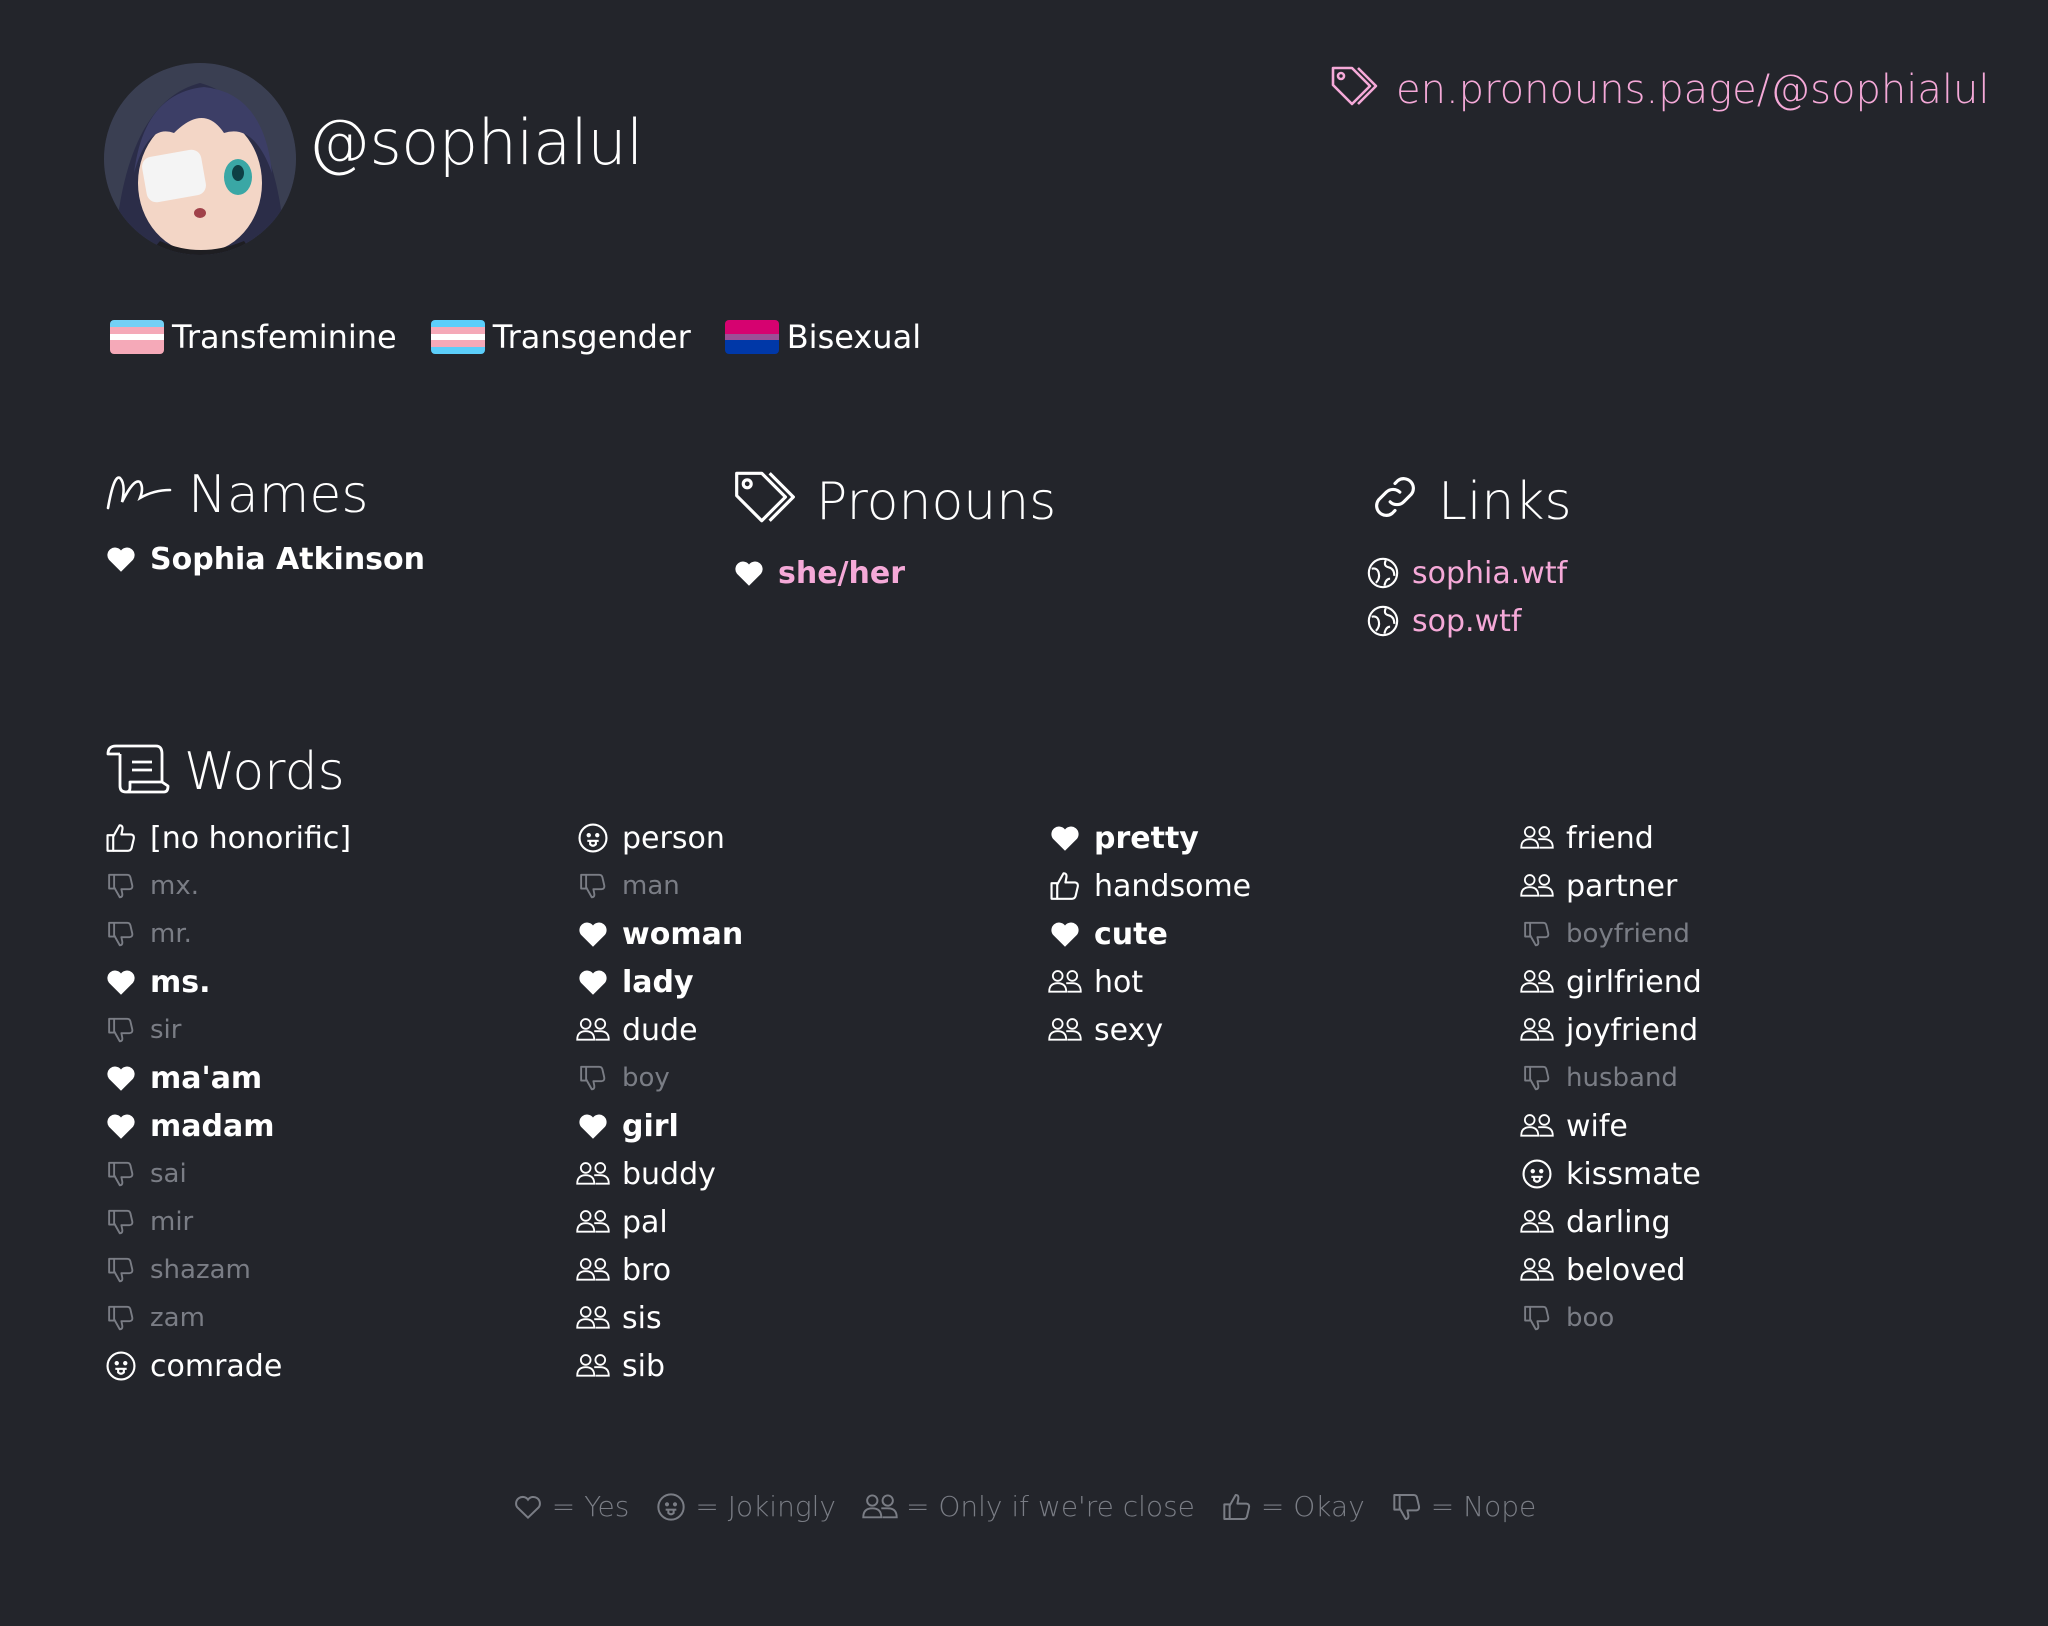 The width and height of the screenshot is (2048, 1626). I want to click on word-label: mx., so click(174, 886).